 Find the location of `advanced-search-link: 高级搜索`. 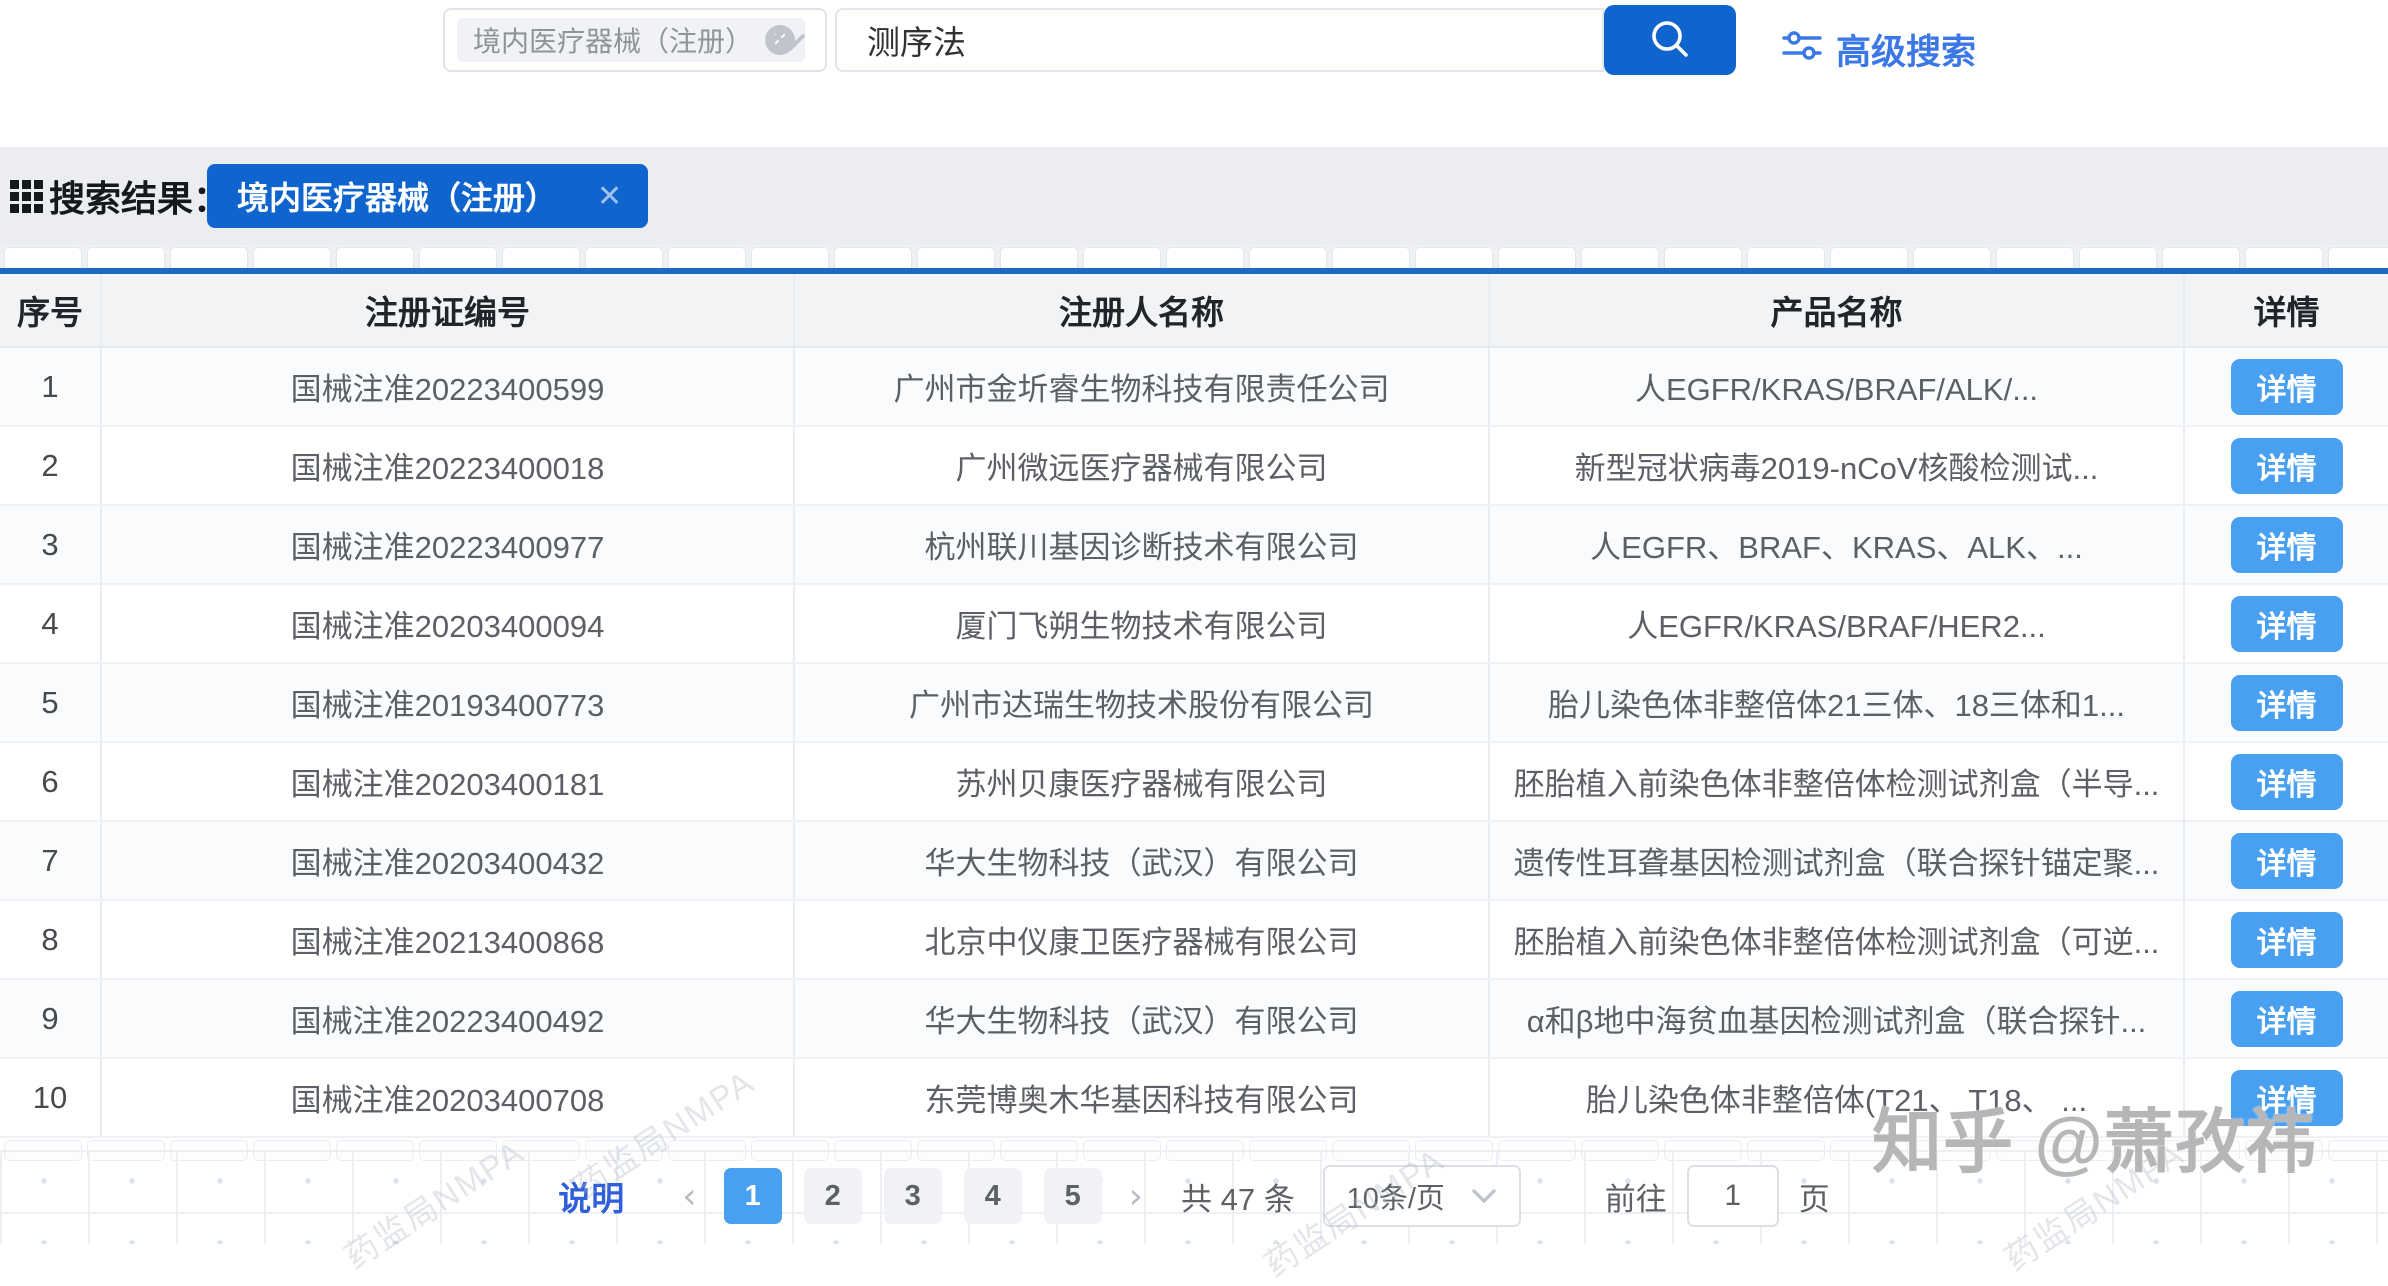

advanced-search-link: 高级搜索 is located at coordinates (1879, 49).